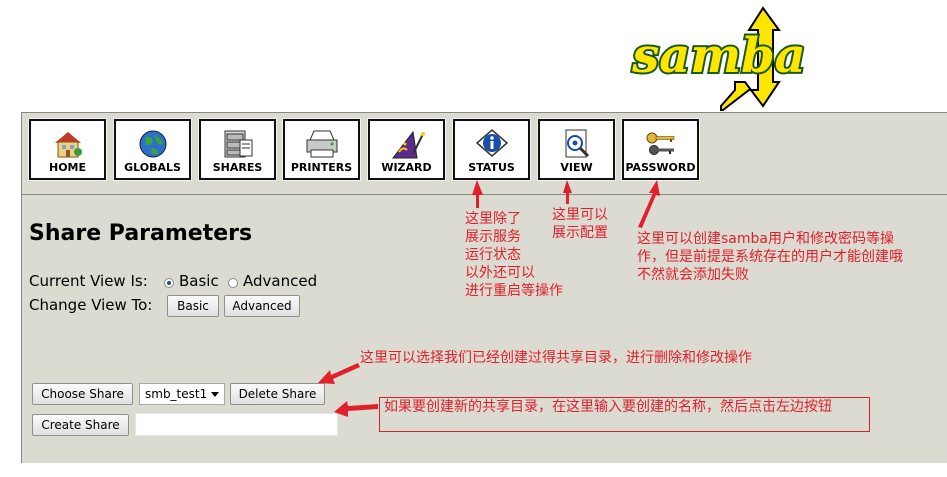  What do you see at coordinates (339, 373) in the screenshot?
I see `choose-share-arrow` at bounding box center [339, 373].